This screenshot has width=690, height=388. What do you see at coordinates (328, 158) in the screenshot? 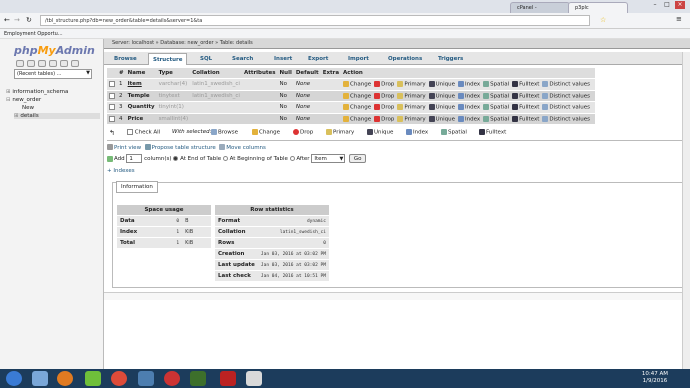
I see `after-column-select: Item ▼` at bounding box center [328, 158].